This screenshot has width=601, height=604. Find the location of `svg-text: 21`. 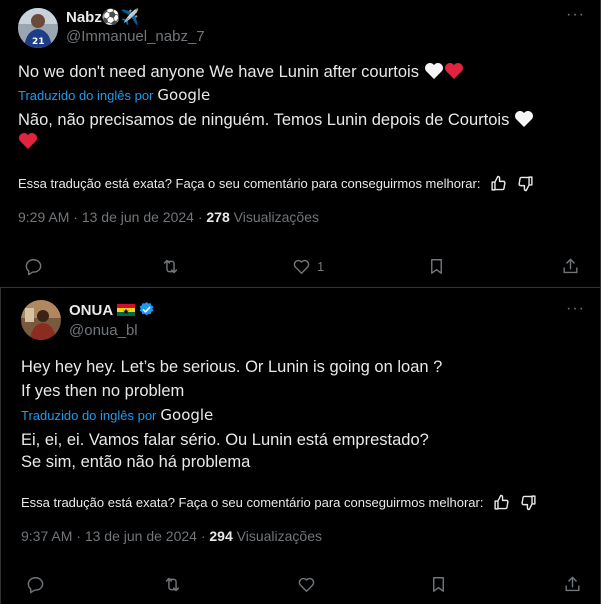

svg-text: 21 is located at coordinates (38, 42).